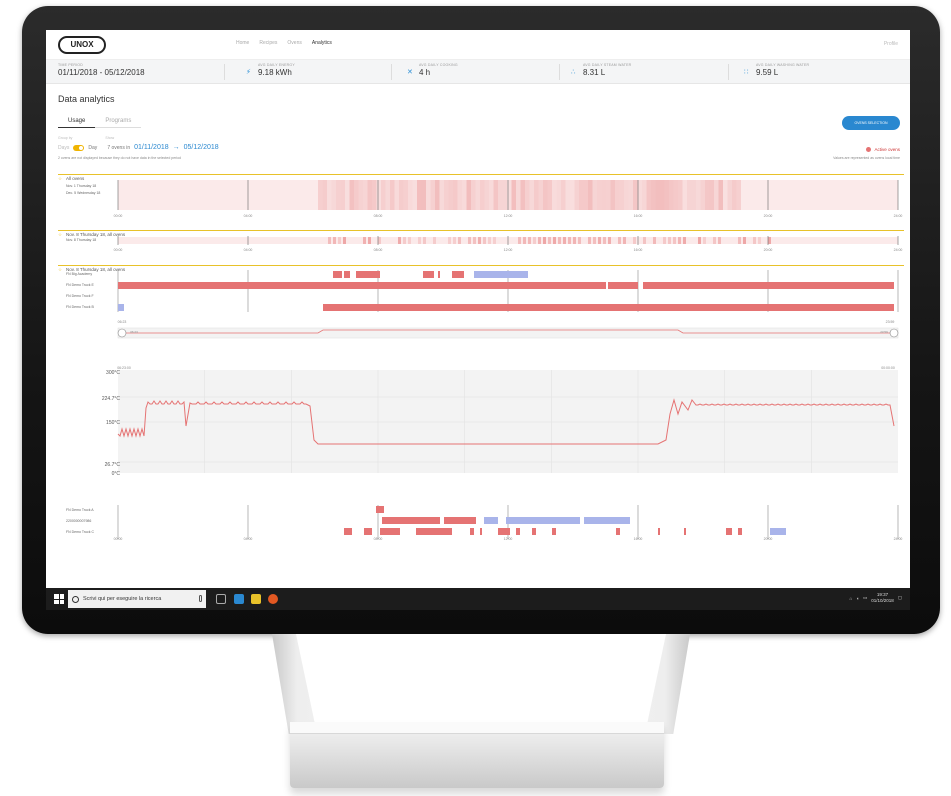  Describe the element at coordinates (273, 599) in the screenshot. I see `firefox-icon` at that location.